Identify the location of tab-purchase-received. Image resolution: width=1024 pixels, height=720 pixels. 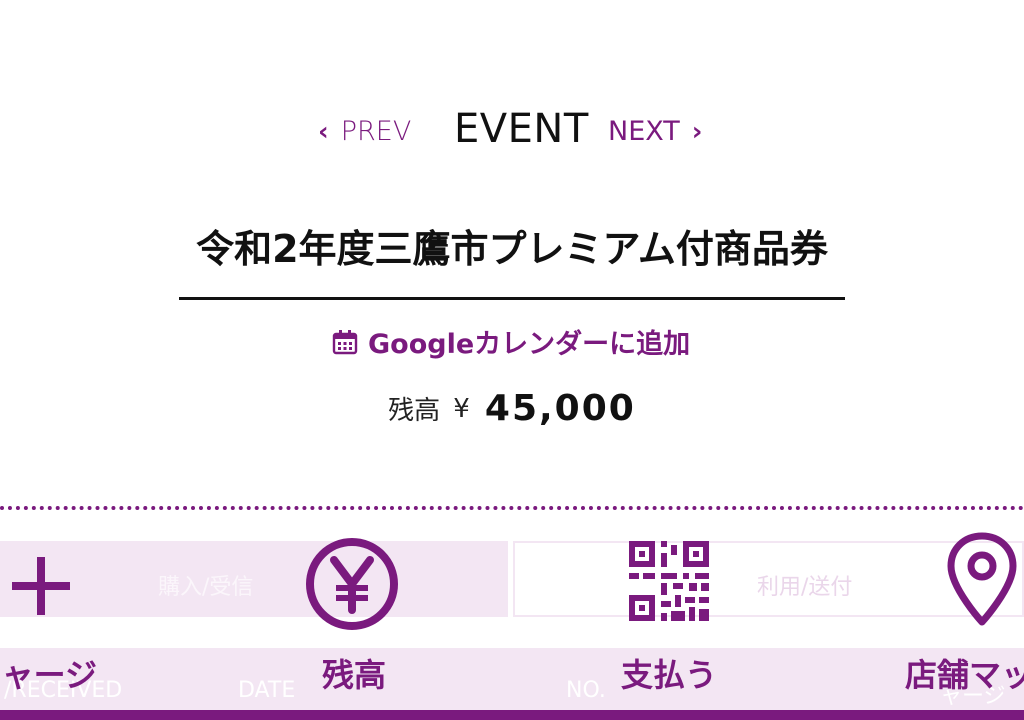
(254, 579).